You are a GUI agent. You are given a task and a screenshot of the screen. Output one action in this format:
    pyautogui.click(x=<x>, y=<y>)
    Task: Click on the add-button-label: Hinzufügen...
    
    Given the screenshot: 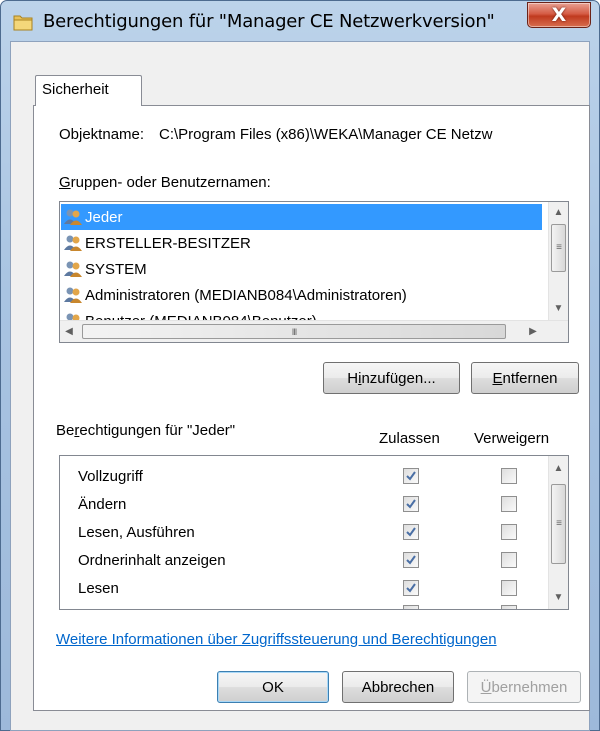 What is the action you would take?
    pyautogui.click(x=391, y=378)
    